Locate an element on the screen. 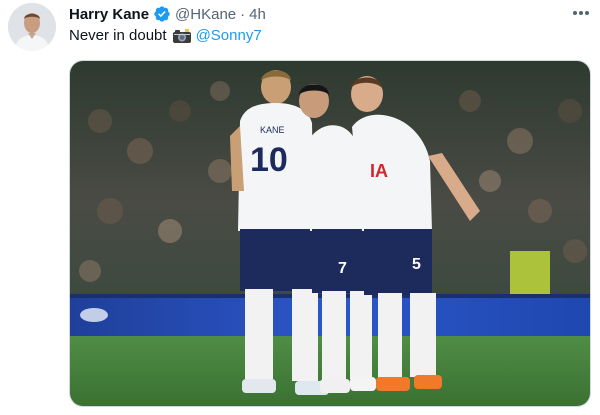  tweet-text: Never in doubt @Sonny7 is located at coordinates (165, 36).